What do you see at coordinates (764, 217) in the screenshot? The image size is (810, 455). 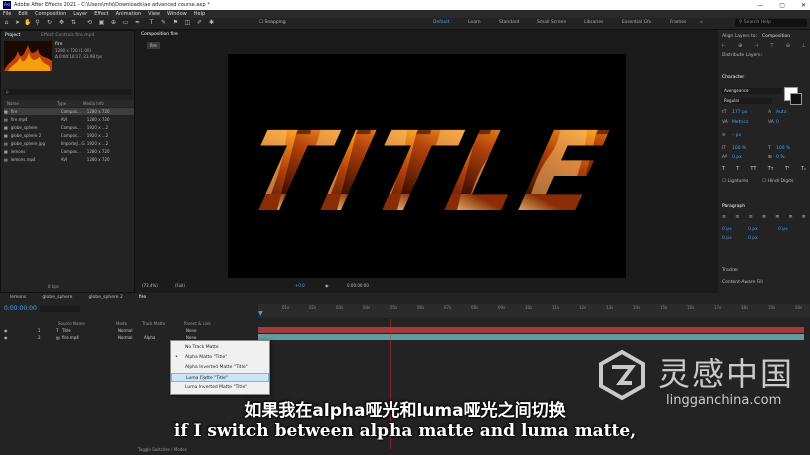 I see `justify-left-icon: ≣` at bounding box center [764, 217].